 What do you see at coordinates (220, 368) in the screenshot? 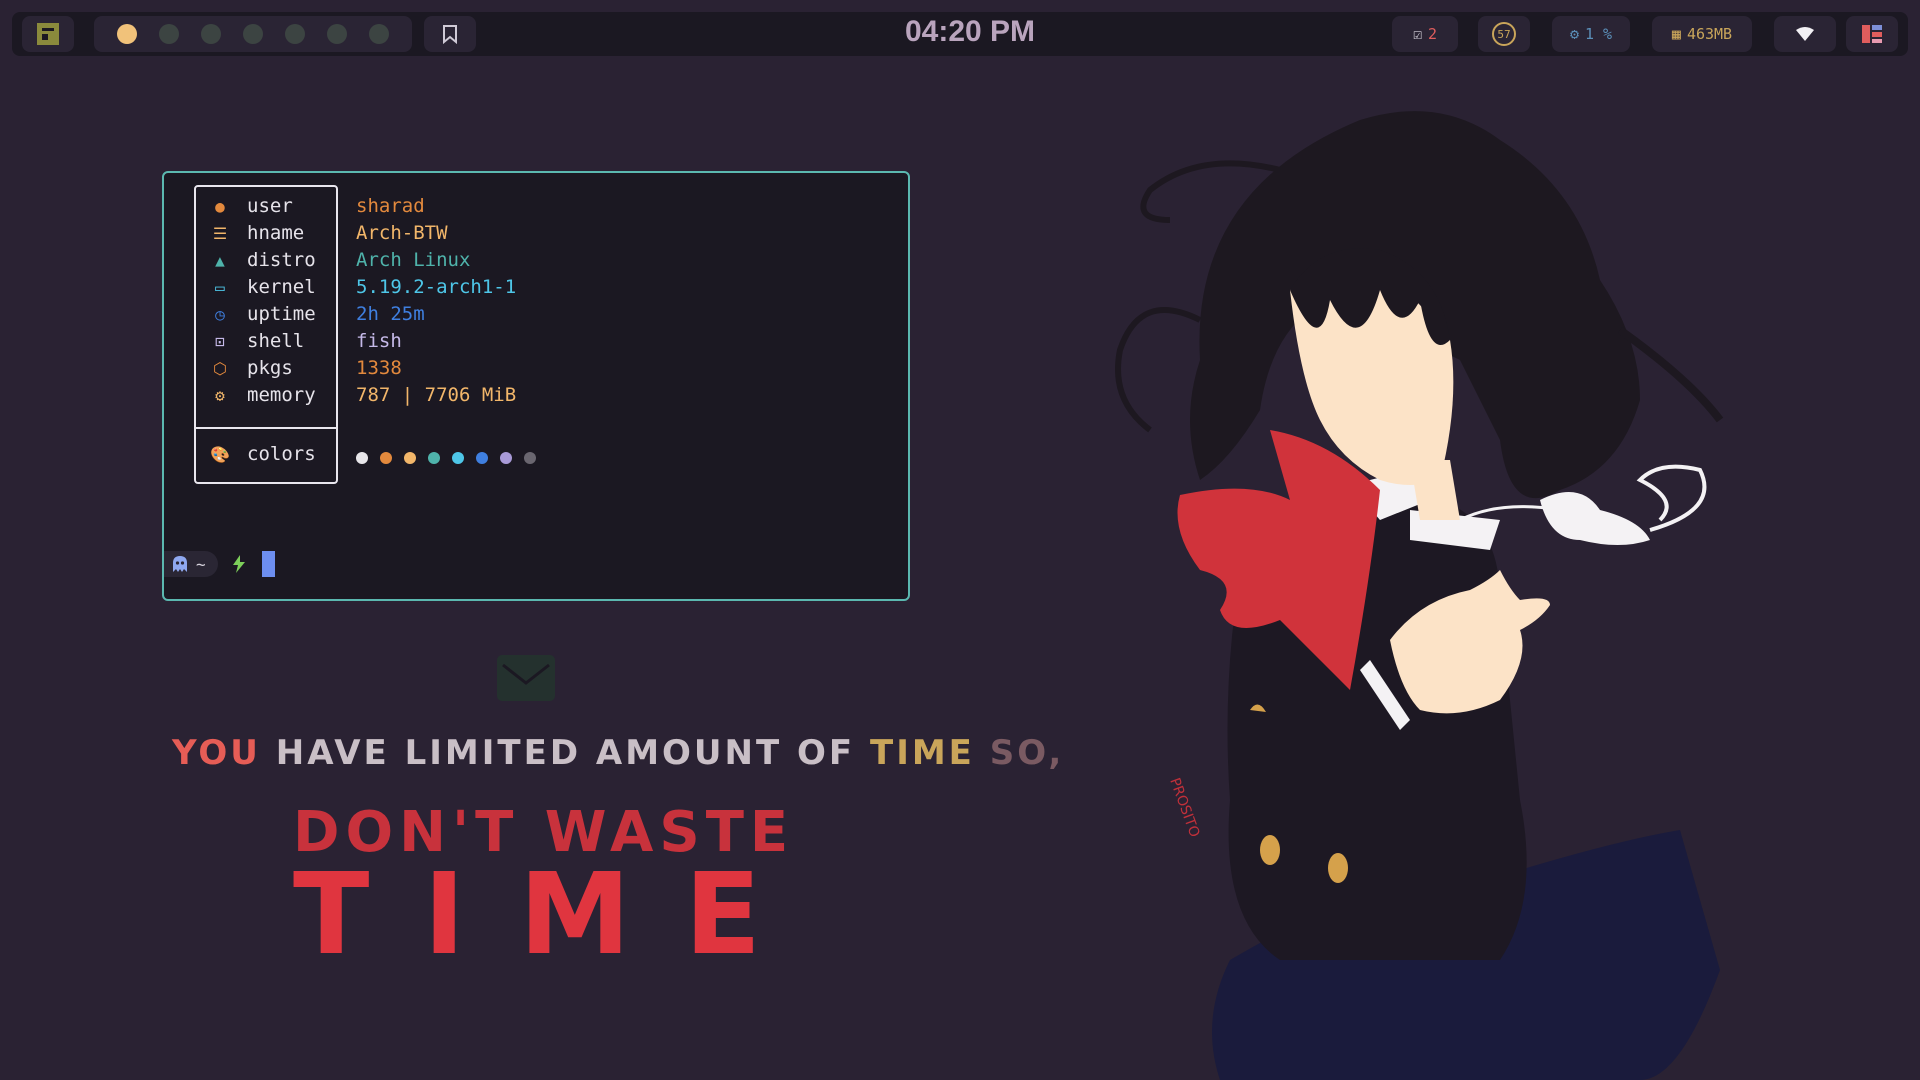
I see `package-icon: ⬡` at bounding box center [220, 368].